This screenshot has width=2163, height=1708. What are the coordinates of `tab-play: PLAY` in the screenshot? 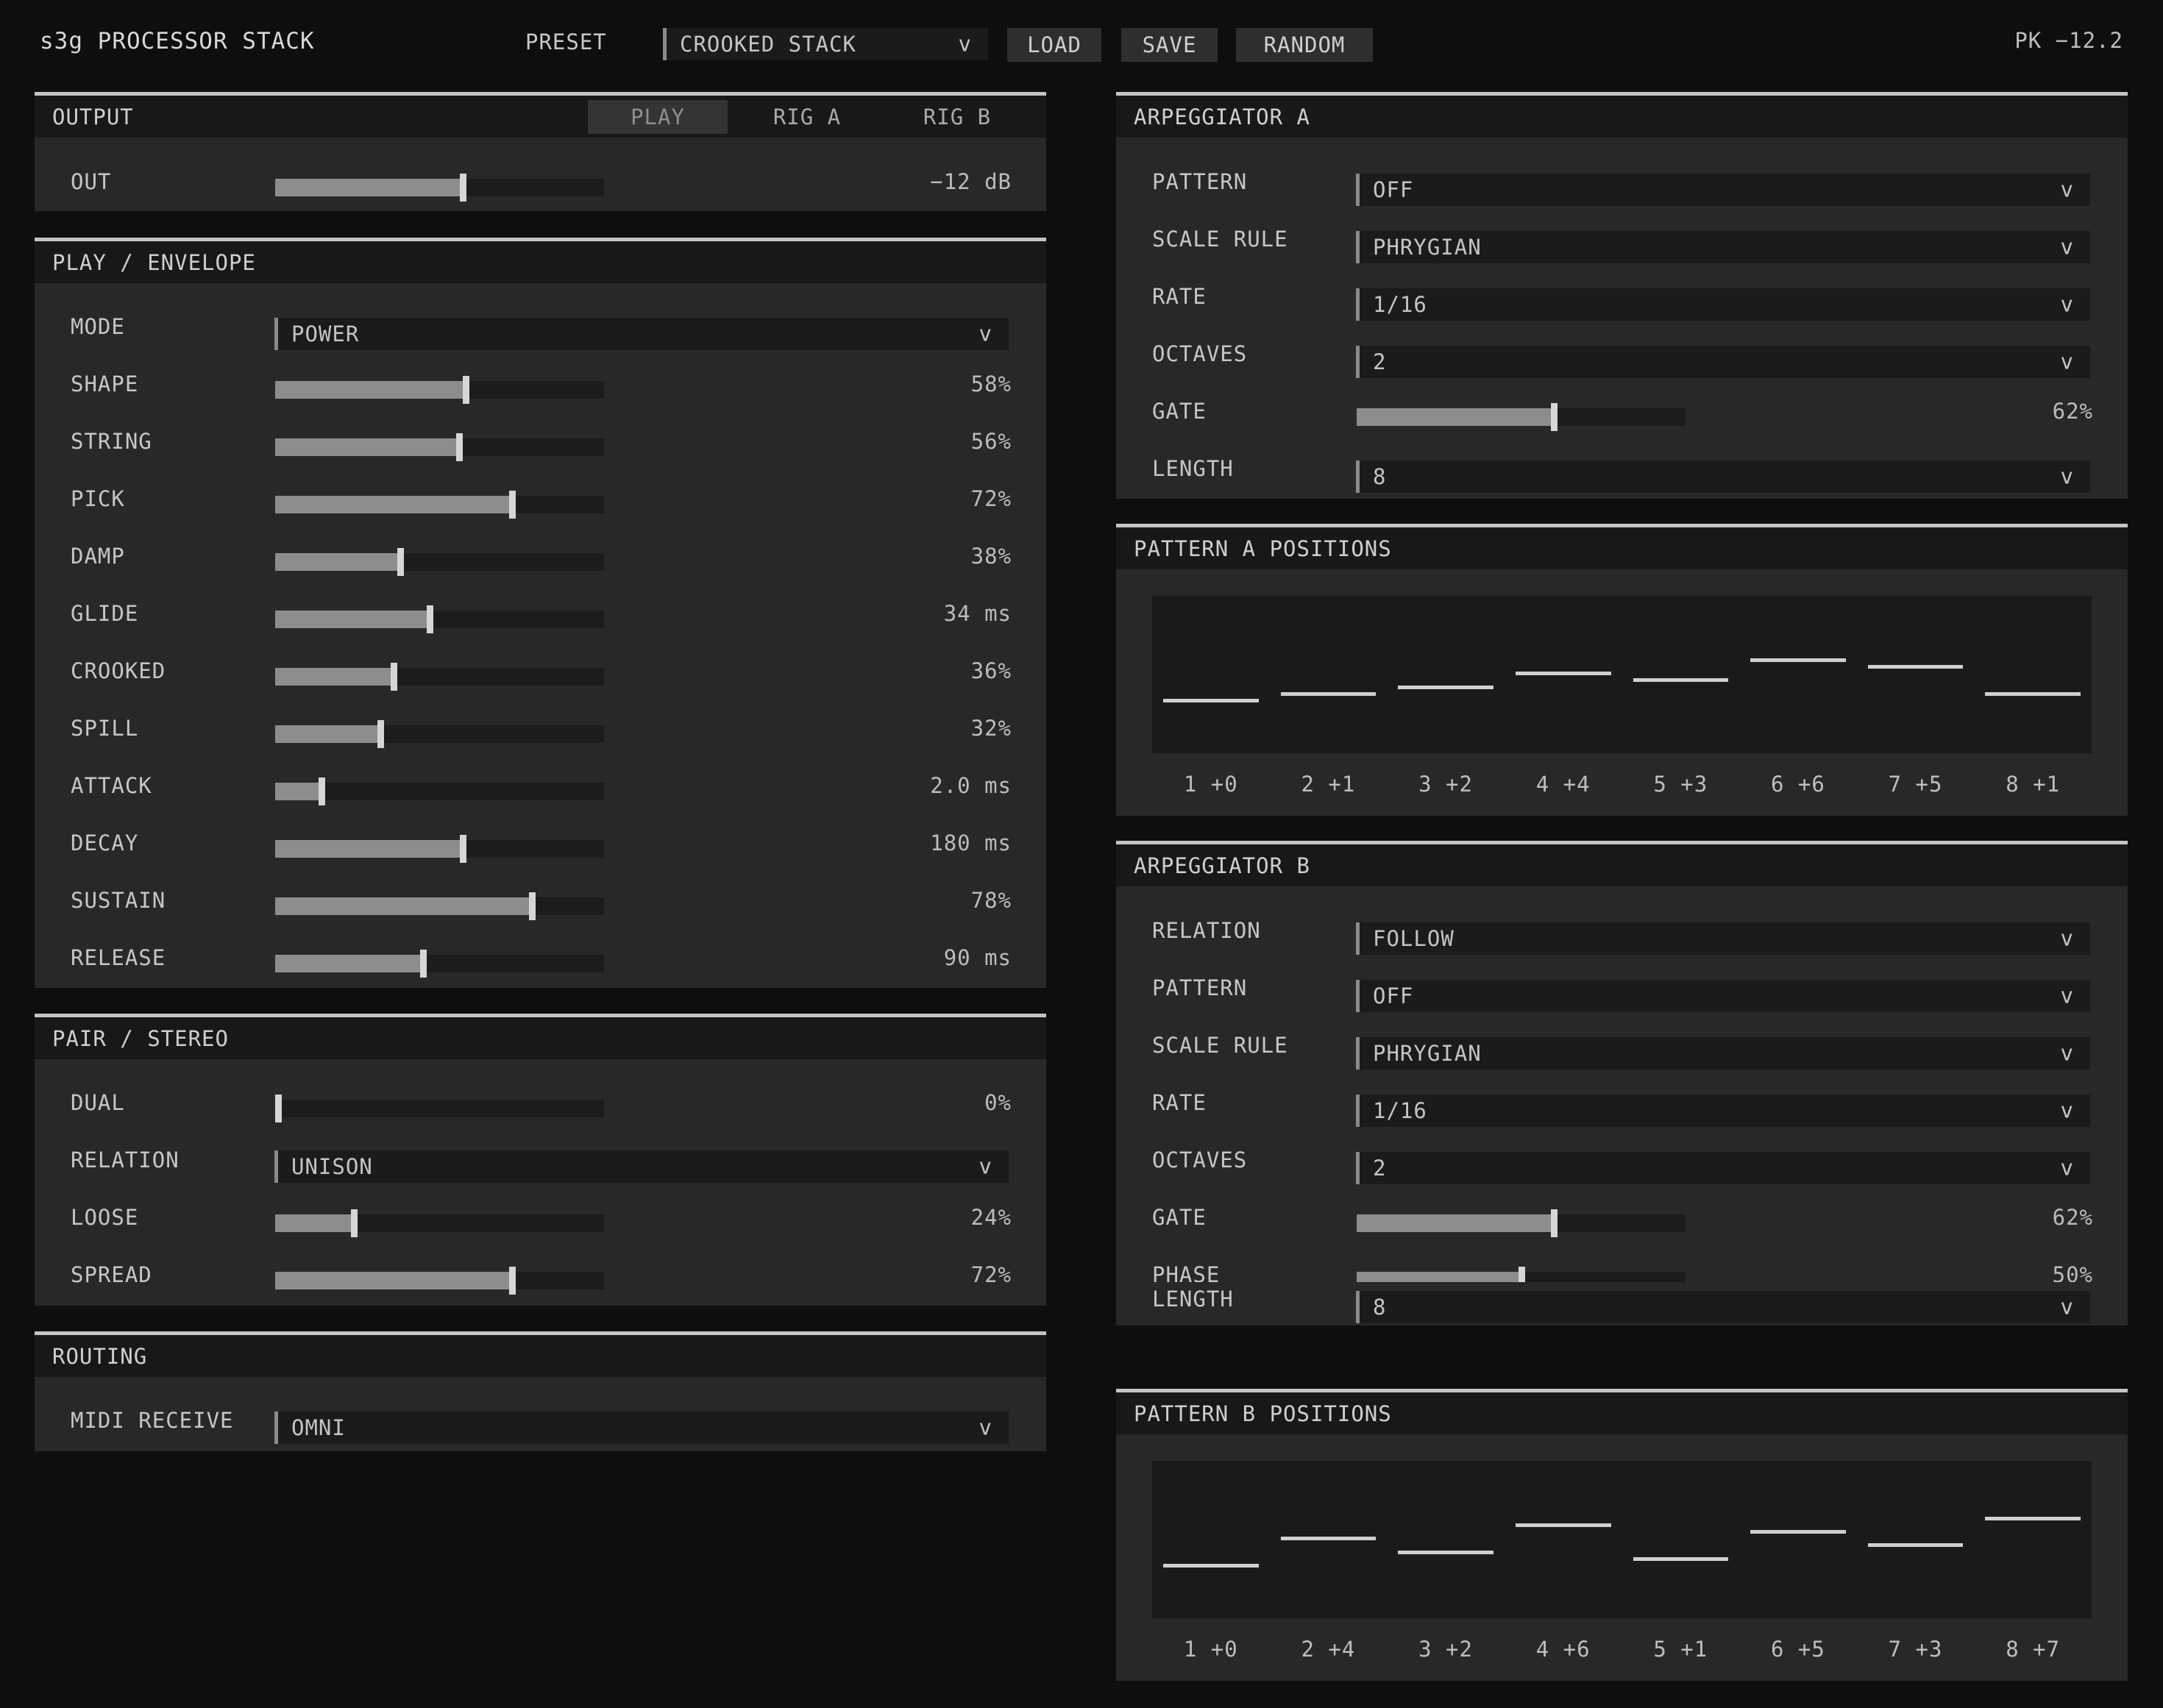 It's located at (658, 117).